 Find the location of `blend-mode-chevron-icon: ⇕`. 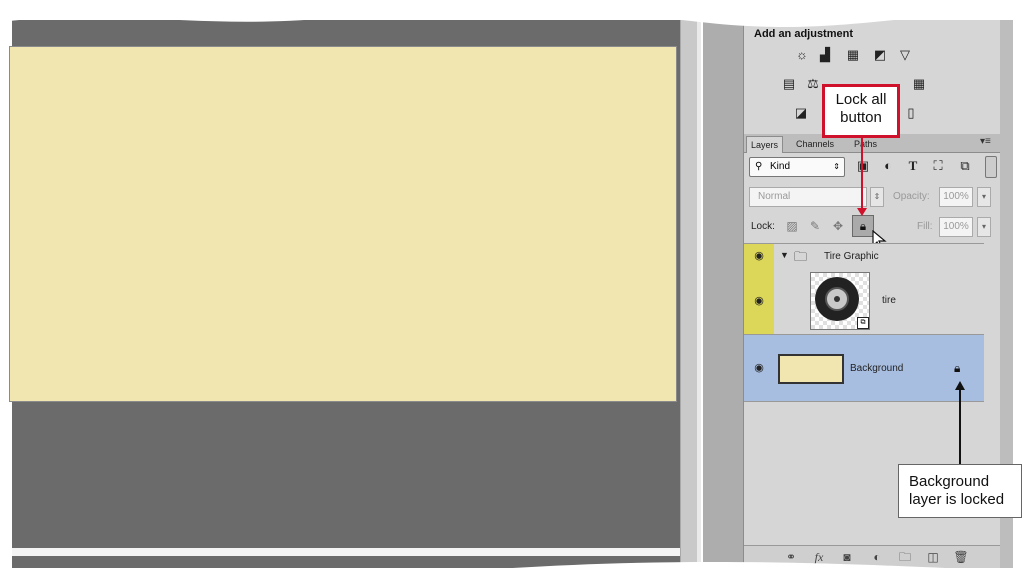

blend-mode-chevron-icon: ⇕ is located at coordinates (877, 197).